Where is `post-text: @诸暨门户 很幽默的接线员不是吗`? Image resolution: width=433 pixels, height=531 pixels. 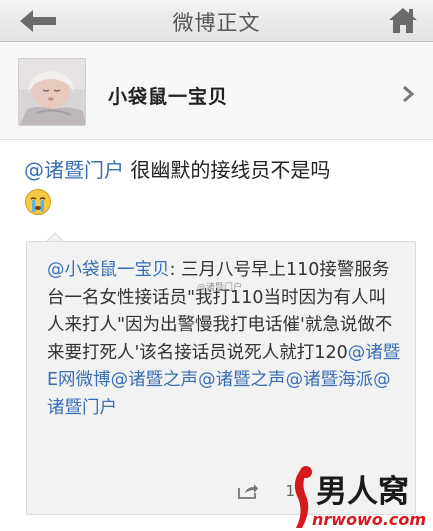 post-text: @诸暨门户 很幽默的接线员不是吗 is located at coordinates (219, 170).